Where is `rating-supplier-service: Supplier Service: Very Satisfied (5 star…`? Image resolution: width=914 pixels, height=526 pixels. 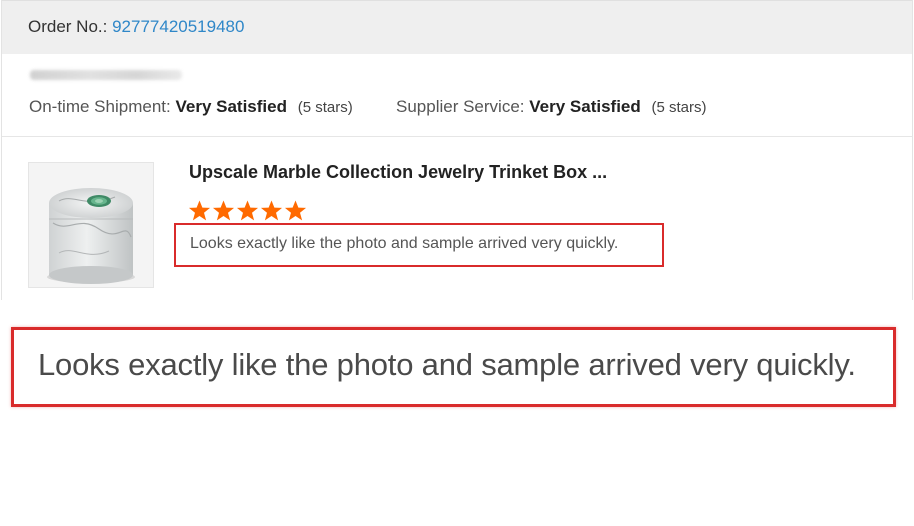
rating-supplier-service: Supplier Service: Very Satisfied (5 star… is located at coordinates (551, 107).